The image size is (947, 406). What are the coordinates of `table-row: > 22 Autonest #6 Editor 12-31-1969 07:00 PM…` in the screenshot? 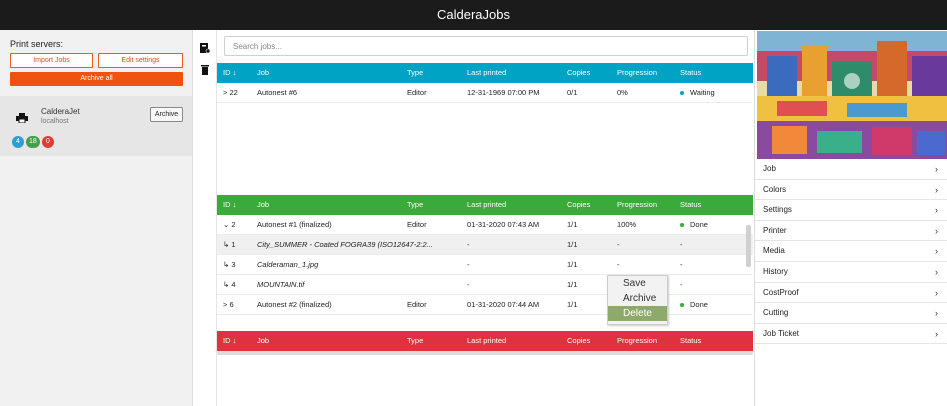 It's located at (485, 93).